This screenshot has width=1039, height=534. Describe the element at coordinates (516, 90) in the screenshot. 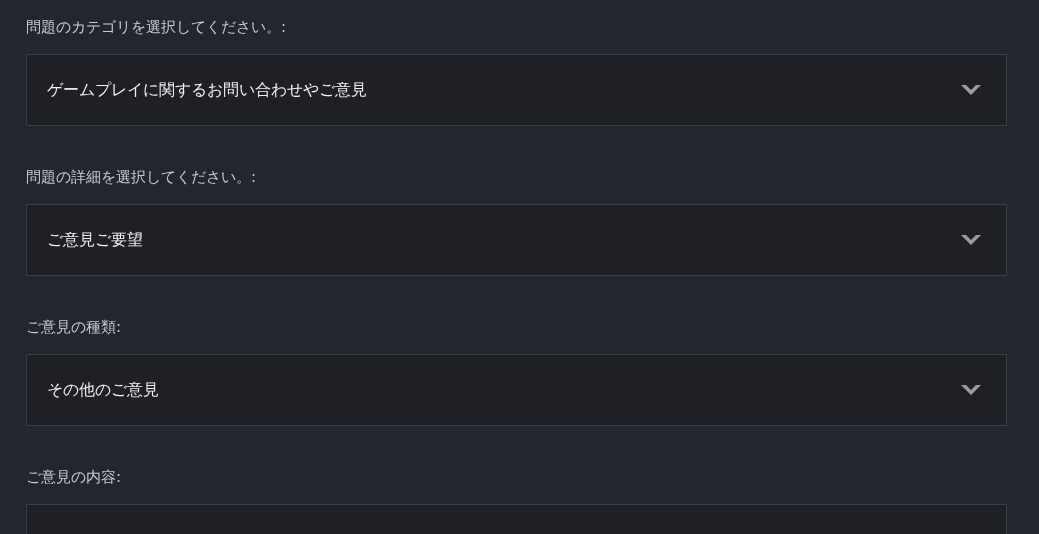

I see `dropdown: ゲームプレイに関するお問い合わせやご意見` at that location.